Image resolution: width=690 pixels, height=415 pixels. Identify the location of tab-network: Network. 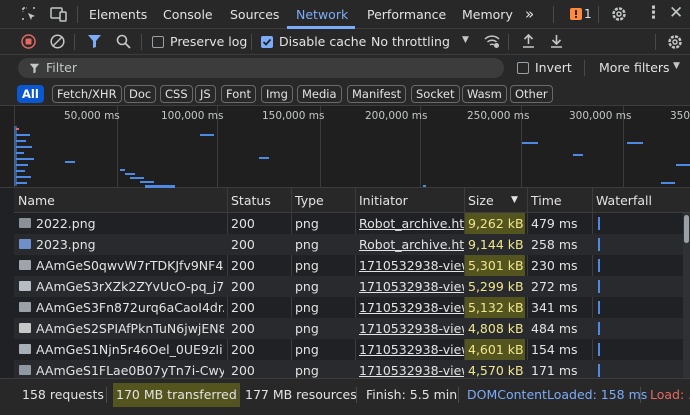
(322, 14).